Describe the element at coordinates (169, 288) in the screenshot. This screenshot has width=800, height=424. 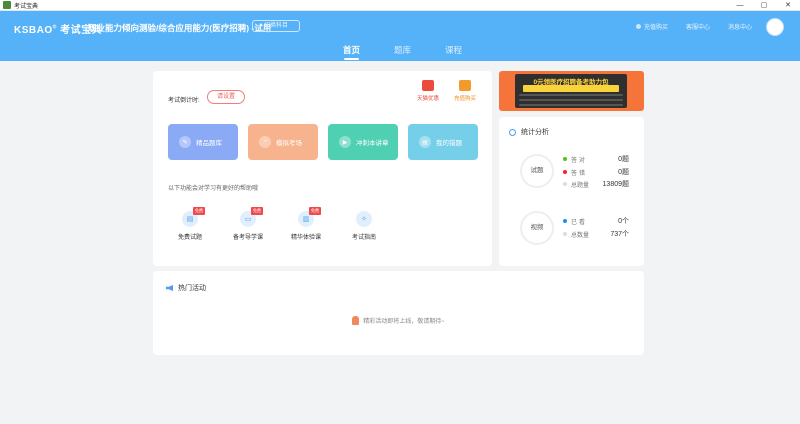
I see `speaker-icon` at that location.